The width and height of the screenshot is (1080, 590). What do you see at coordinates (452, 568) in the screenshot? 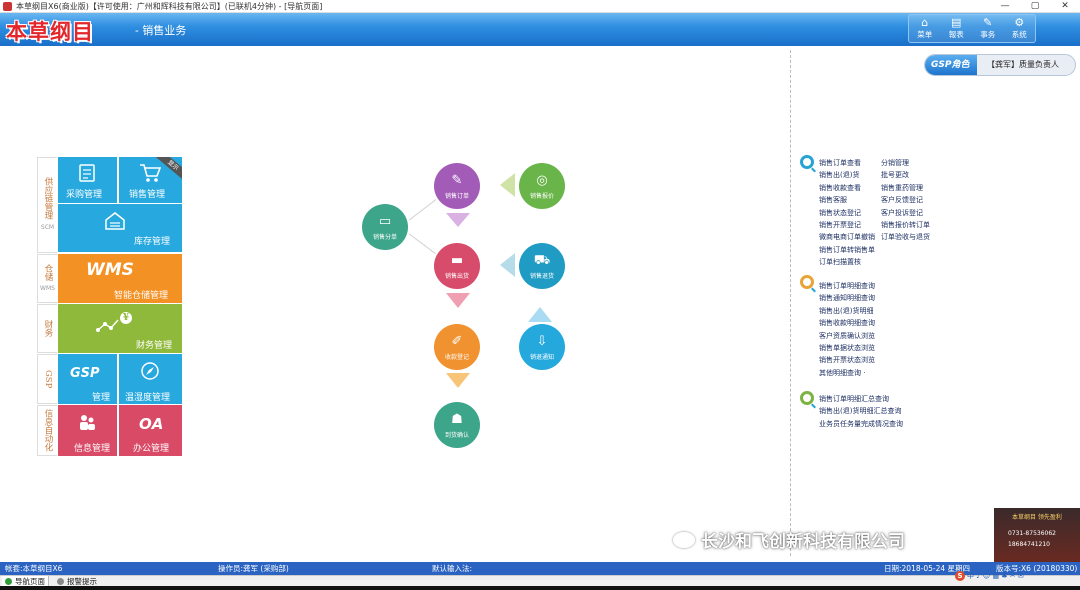
I see `status-input-method: 默认输入法:` at bounding box center [452, 568].